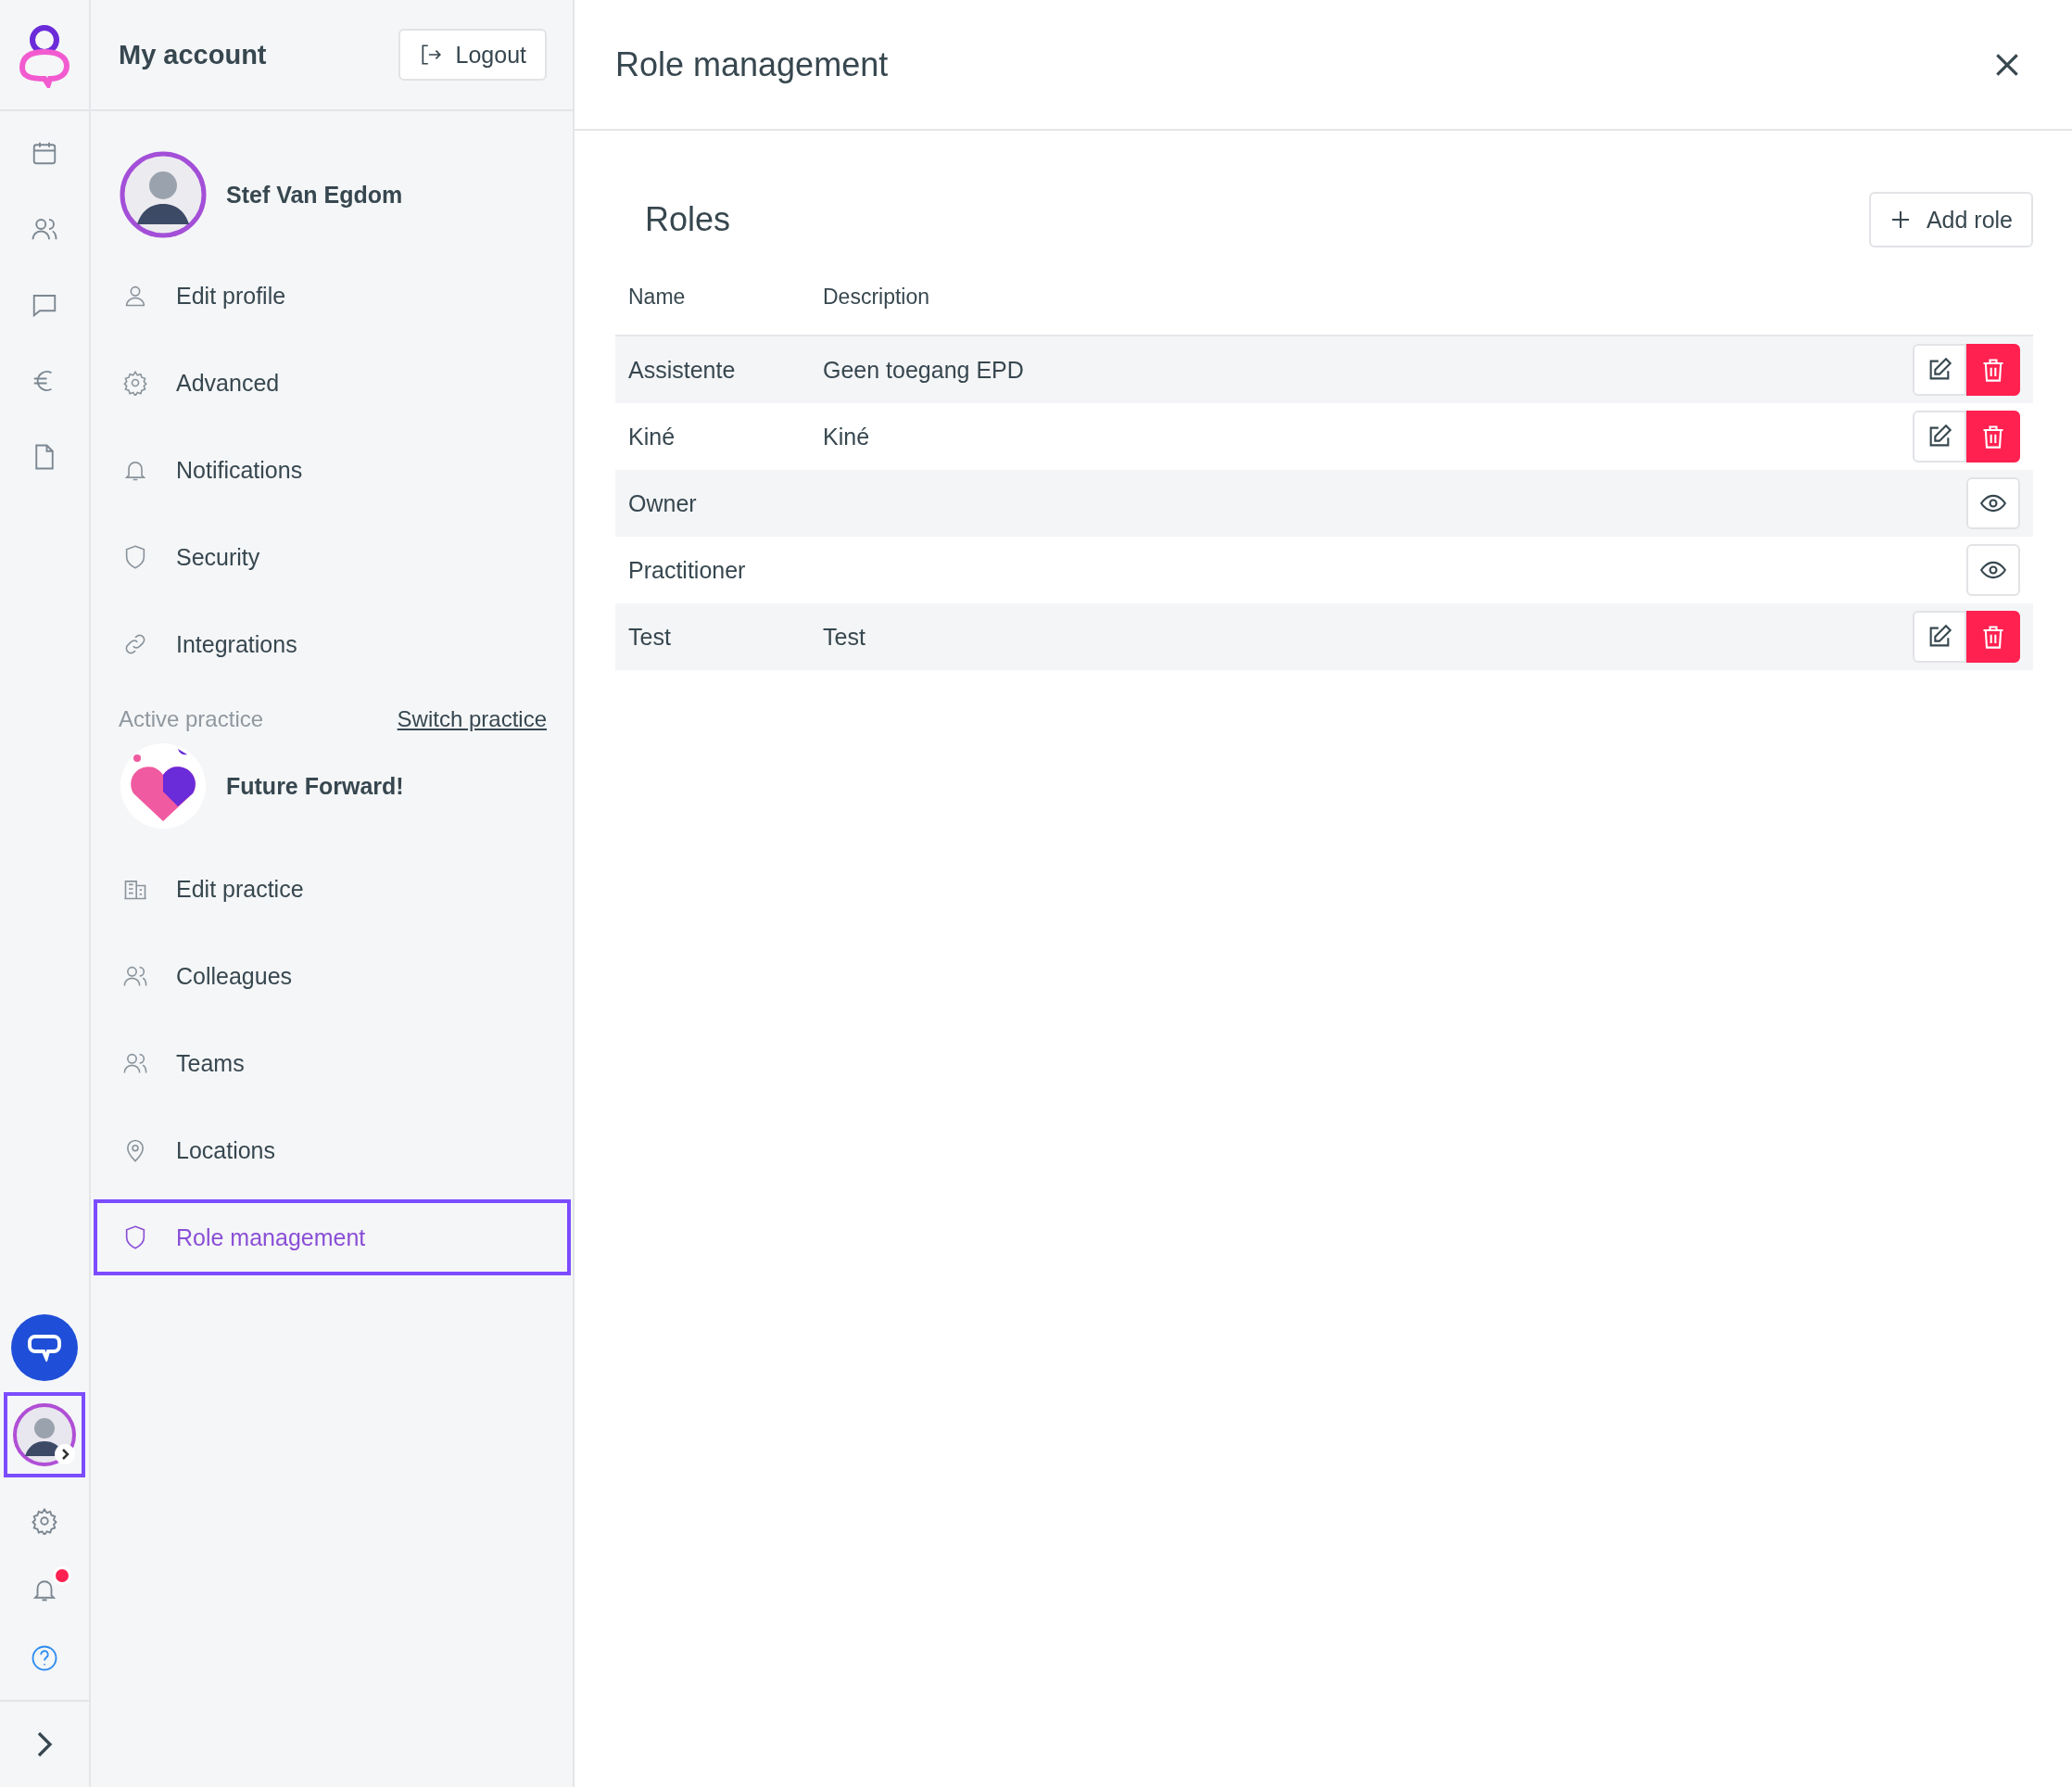 This screenshot has width=2072, height=1787. Describe the element at coordinates (472, 55) in the screenshot. I see `logout-button: Logout` at that location.